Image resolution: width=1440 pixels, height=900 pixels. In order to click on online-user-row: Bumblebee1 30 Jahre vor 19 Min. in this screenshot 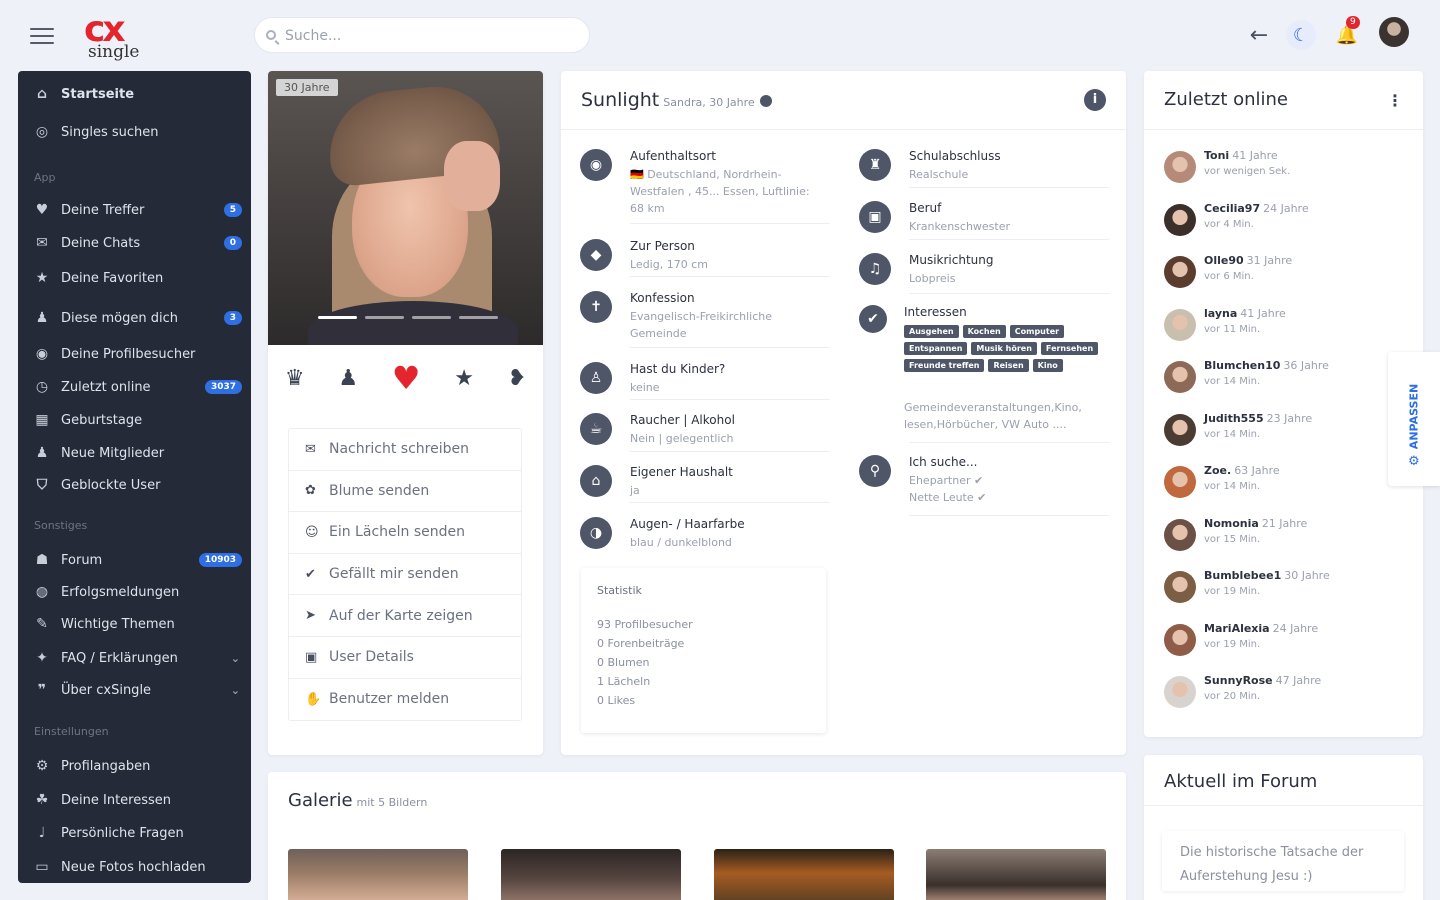, I will do `click(1284, 589)`.